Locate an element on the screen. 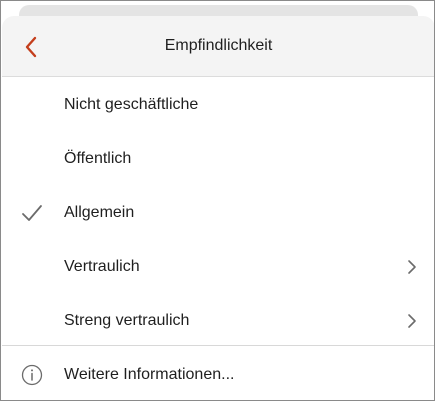 This screenshot has width=435, height=401. sensitivity-item-oeffentlich: Öffentlich is located at coordinates (218, 159).